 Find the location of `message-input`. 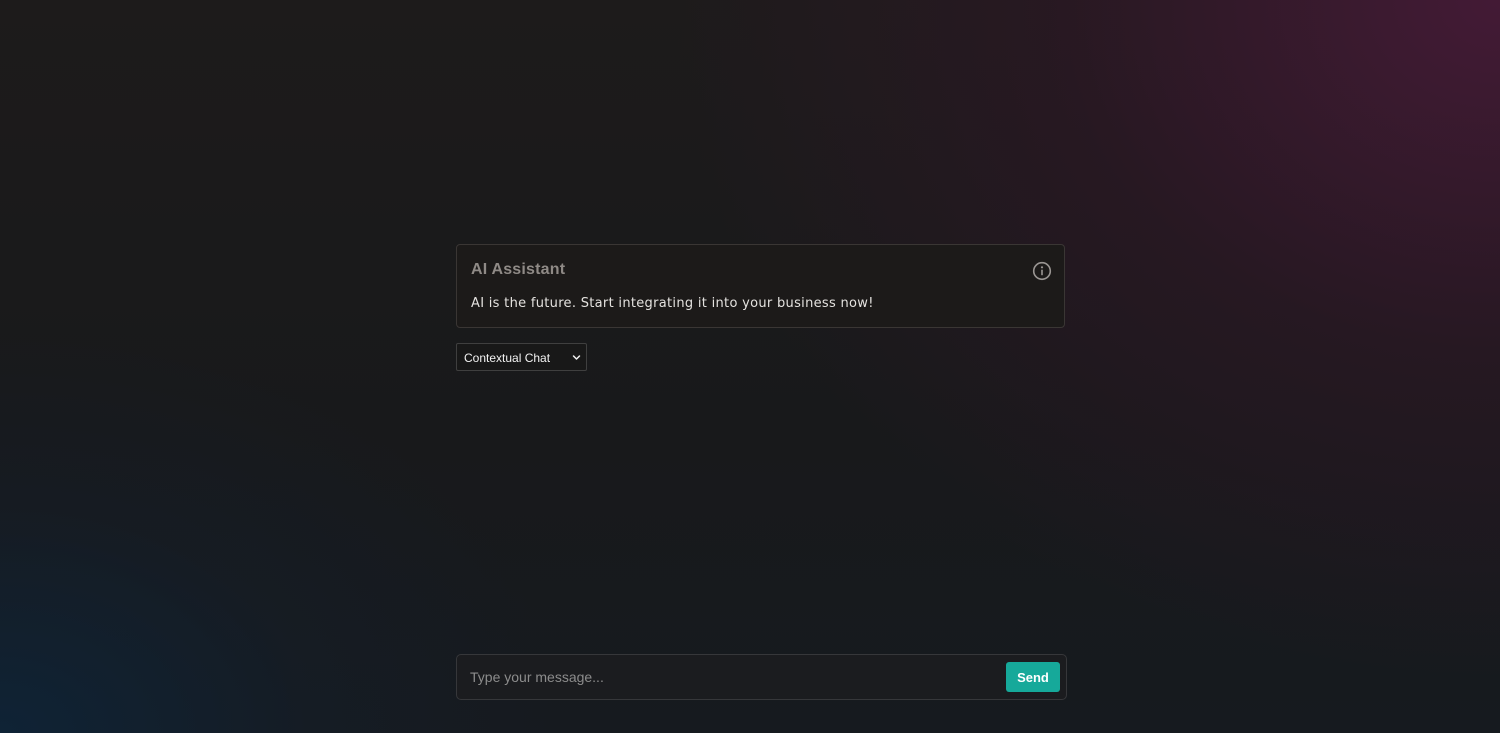

message-input is located at coordinates (730, 677).